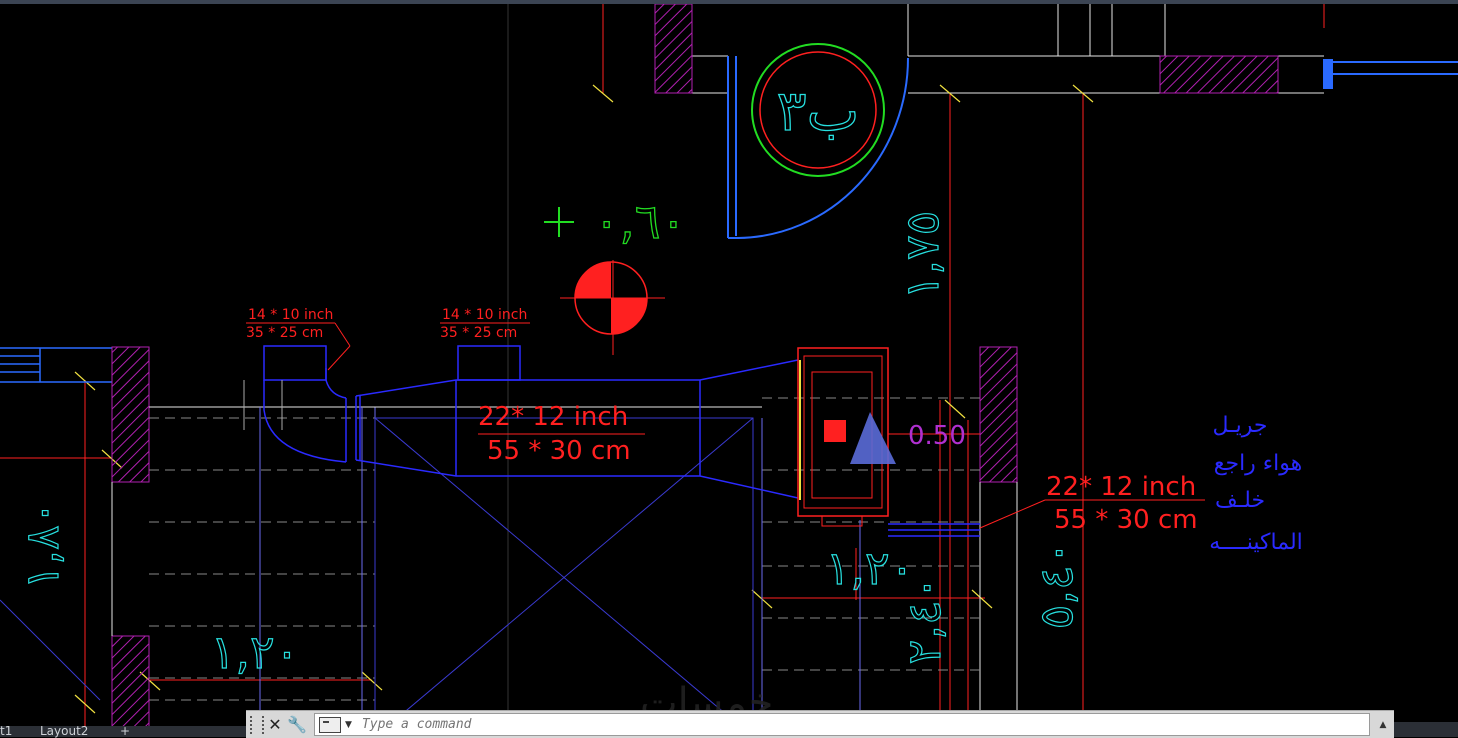 Image resolution: width=1458 pixels, height=738 pixels. I want to click on command-prompt: ▼, so click(842, 724).